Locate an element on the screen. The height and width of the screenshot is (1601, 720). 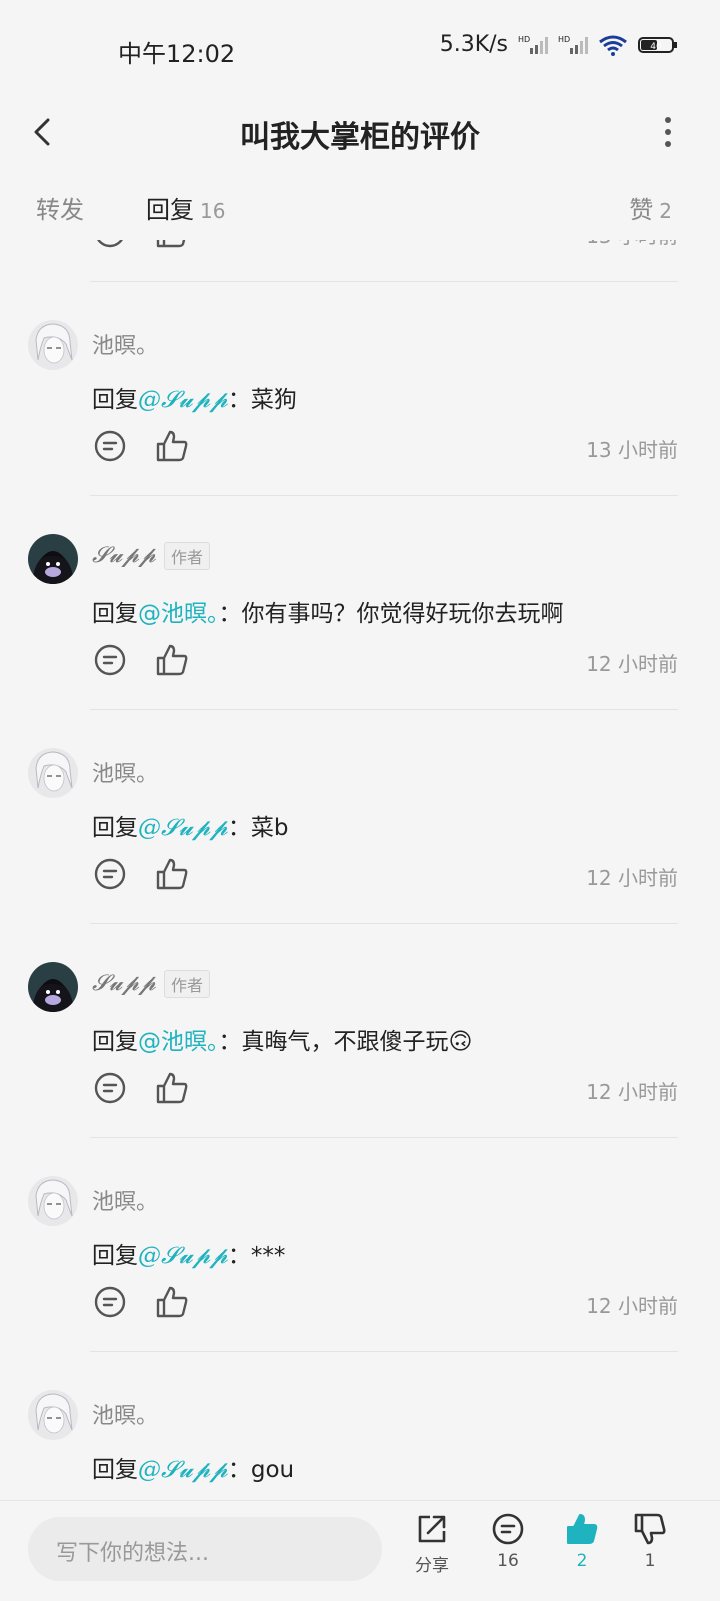
reply-text: 回复@𝓢𝓾𝓹𝓹：gou is located at coordinates (193, 1467).